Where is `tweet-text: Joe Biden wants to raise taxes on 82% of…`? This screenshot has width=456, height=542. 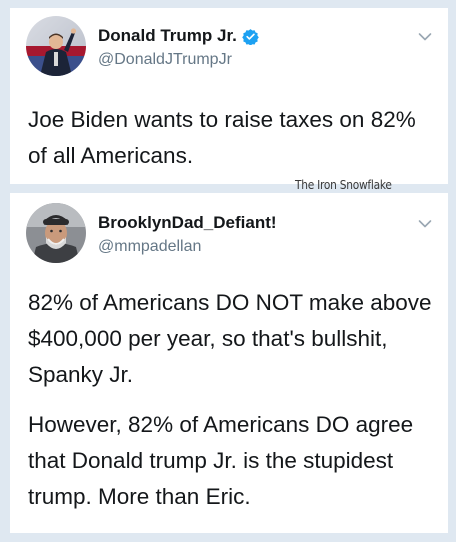
tweet-text: Joe Biden wants to raise taxes on 82% of… is located at coordinates (222, 137).